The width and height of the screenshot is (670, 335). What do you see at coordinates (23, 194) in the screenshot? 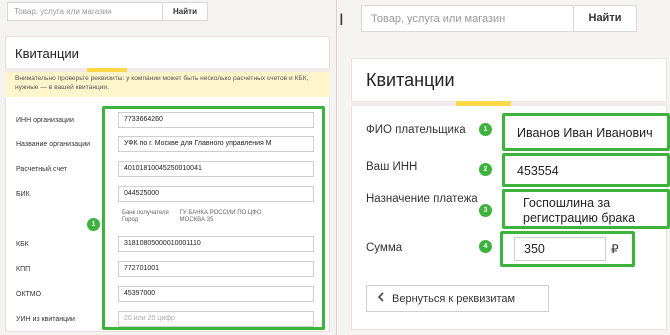
I see `left-label-bik: БИК` at bounding box center [23, 194].